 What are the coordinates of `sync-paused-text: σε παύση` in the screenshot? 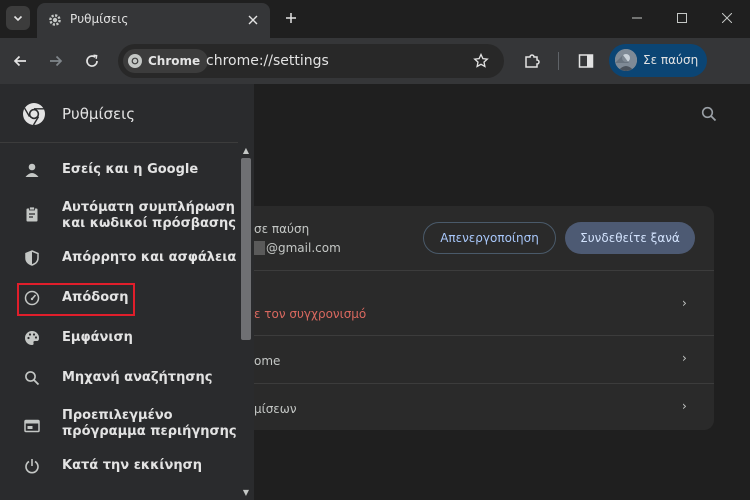 It's located at (282, 229).